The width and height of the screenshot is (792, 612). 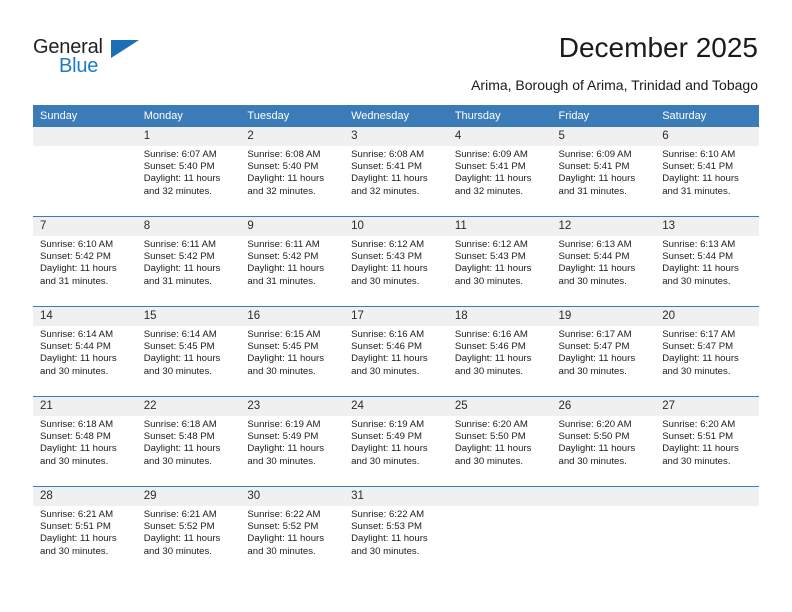 What do you see at coordinates (499, 116) in the screenshot?
I see `weekday-header-thursday: Thursday` at bounding box center [499, 116].